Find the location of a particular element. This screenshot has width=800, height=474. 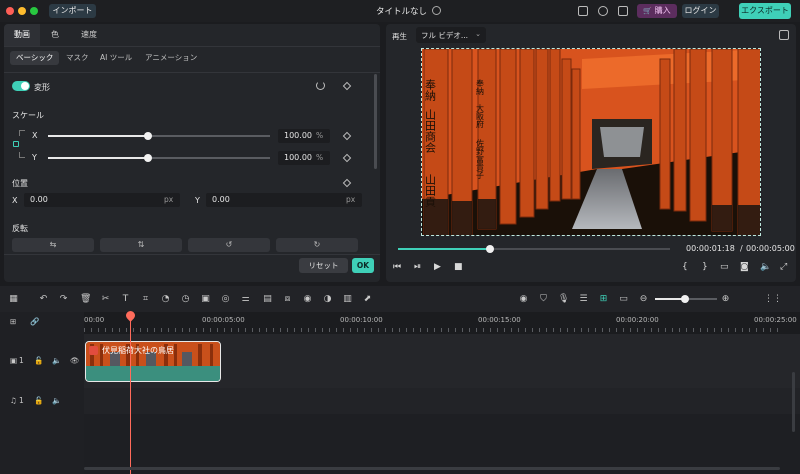

play-icon: ▶ is located at coordinates (437, 267).